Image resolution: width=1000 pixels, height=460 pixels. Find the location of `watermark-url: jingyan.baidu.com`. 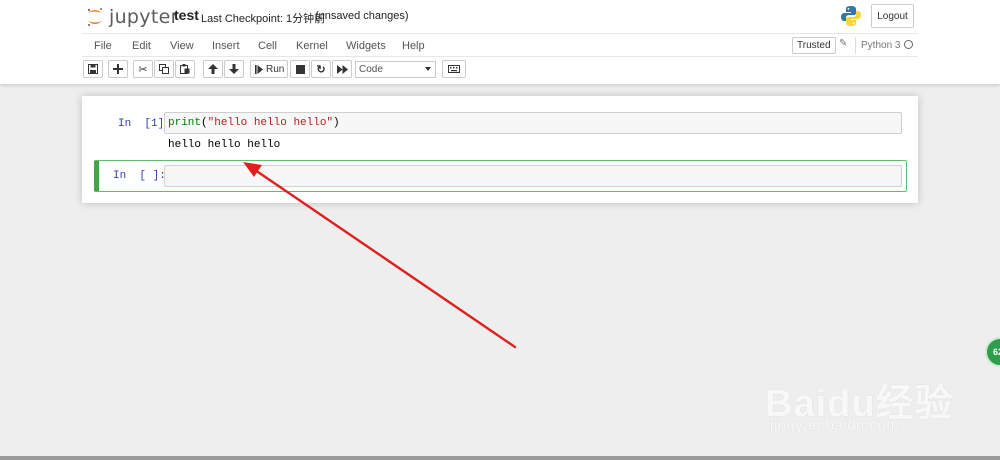

watermark-url: jingyan.baidu.com is located at coordinates (835, 425).